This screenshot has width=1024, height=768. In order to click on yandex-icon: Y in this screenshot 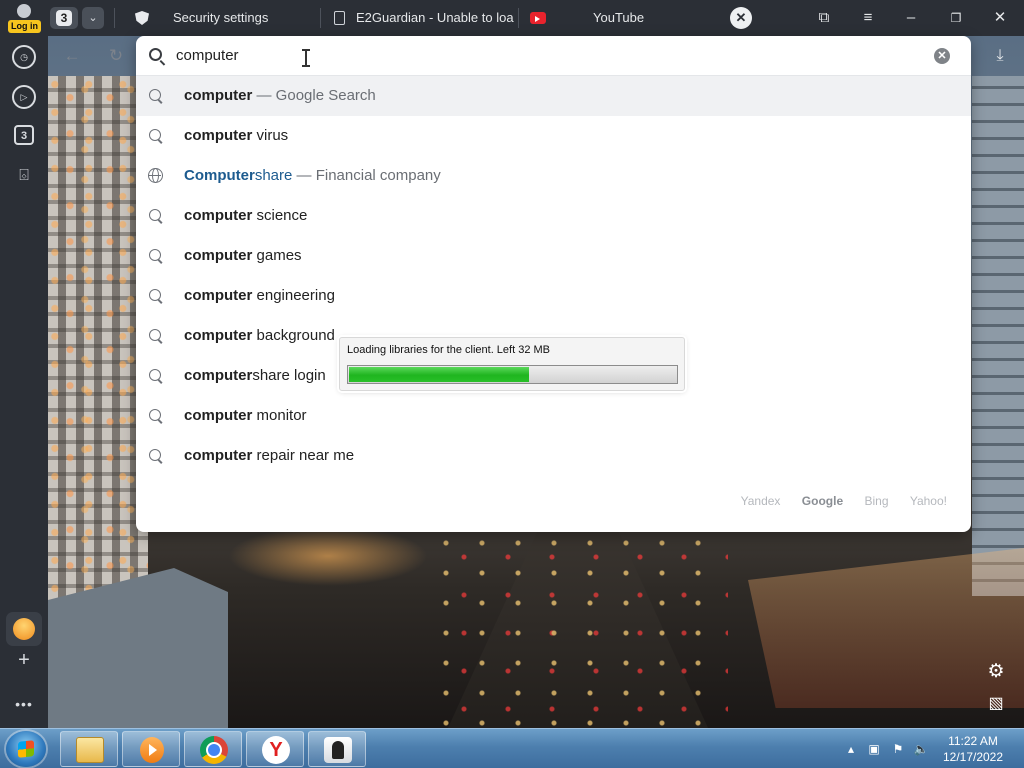, I will do `click(276, 750)`.